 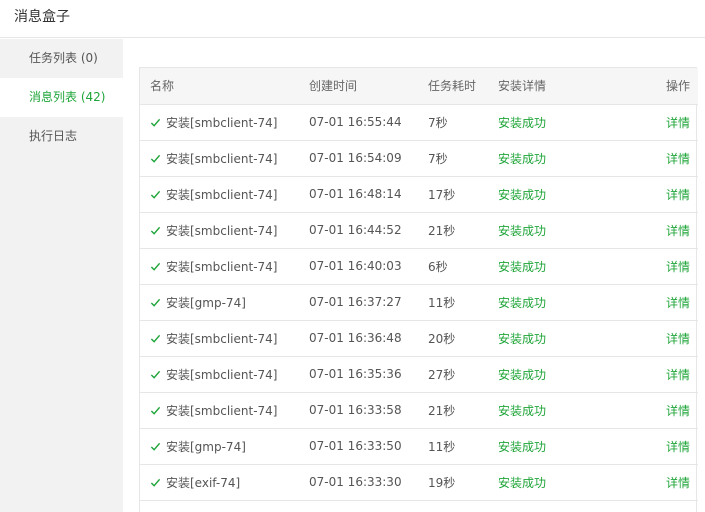 I want to click on table-row: 安装[smbclient-74] 07-01 16:36:48 20秒 安装成功 详情, so click(x=419, y=338).